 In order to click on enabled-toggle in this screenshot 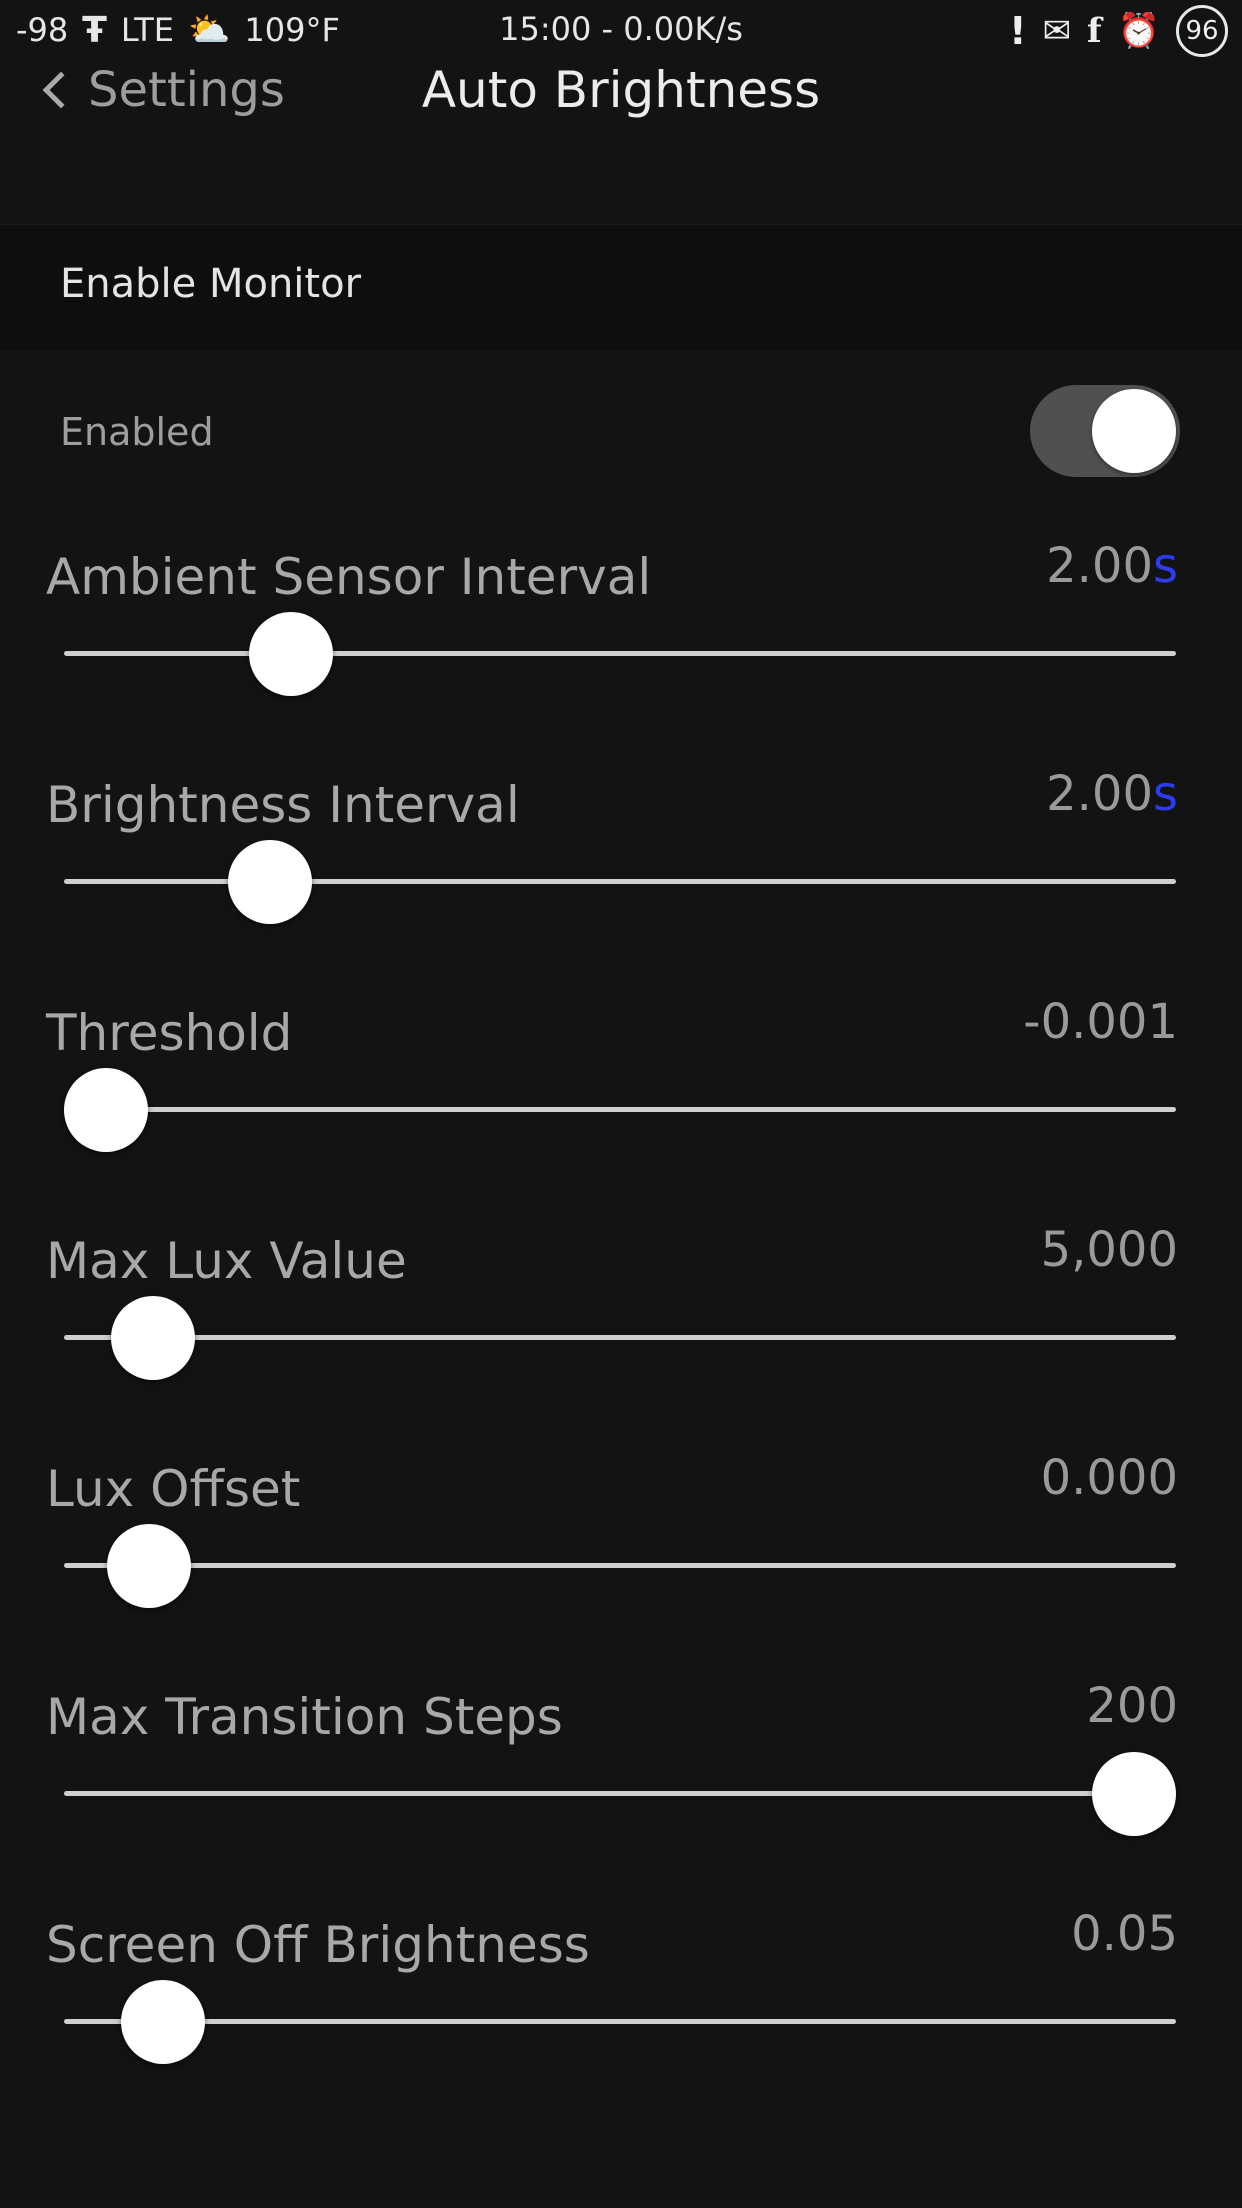, I will do `click(1105, 431)`.